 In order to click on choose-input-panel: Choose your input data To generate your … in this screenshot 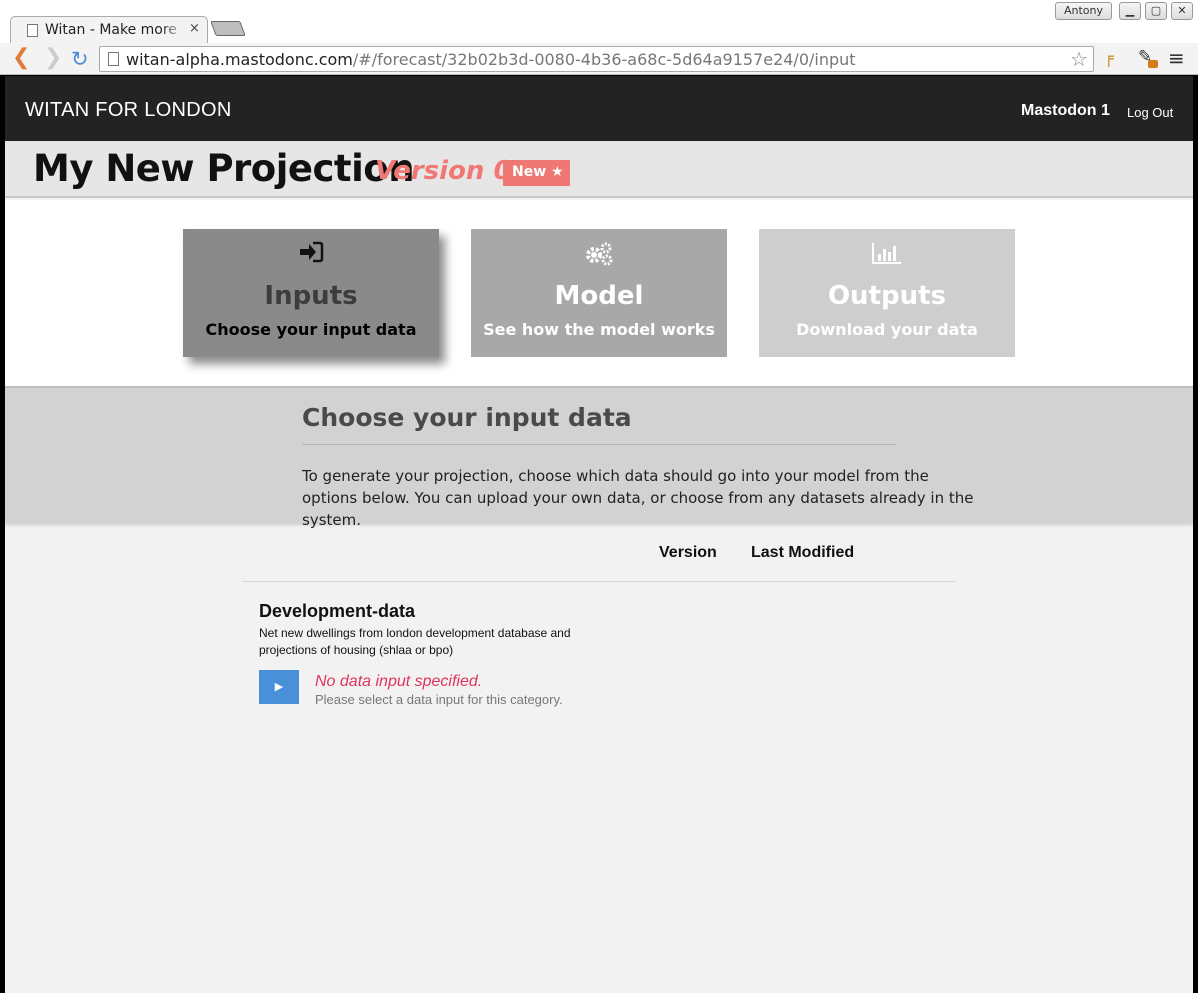, I will do `click(599, 457)`.